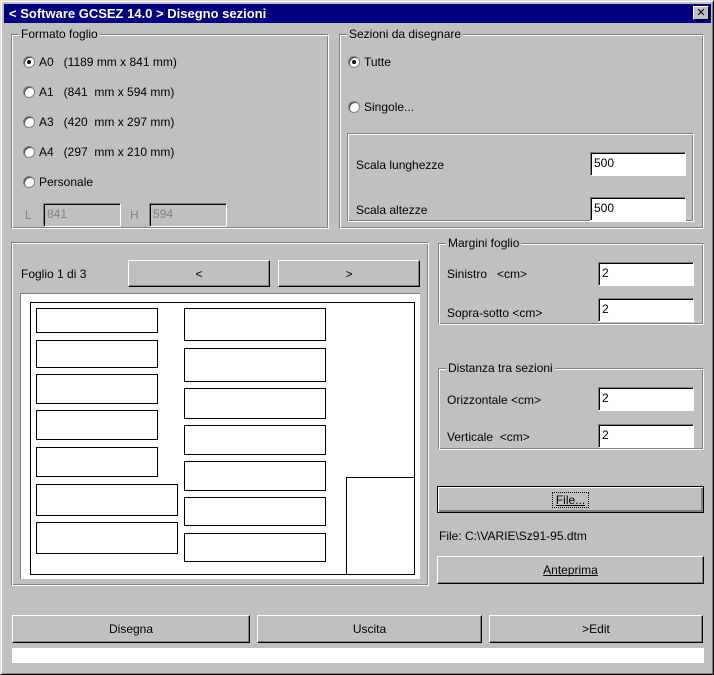 The image size is (714, 675). Describe the element at coordinates (488, 437) in the screenshot. I see `verticale-label: Verticale <cm>` at that location.